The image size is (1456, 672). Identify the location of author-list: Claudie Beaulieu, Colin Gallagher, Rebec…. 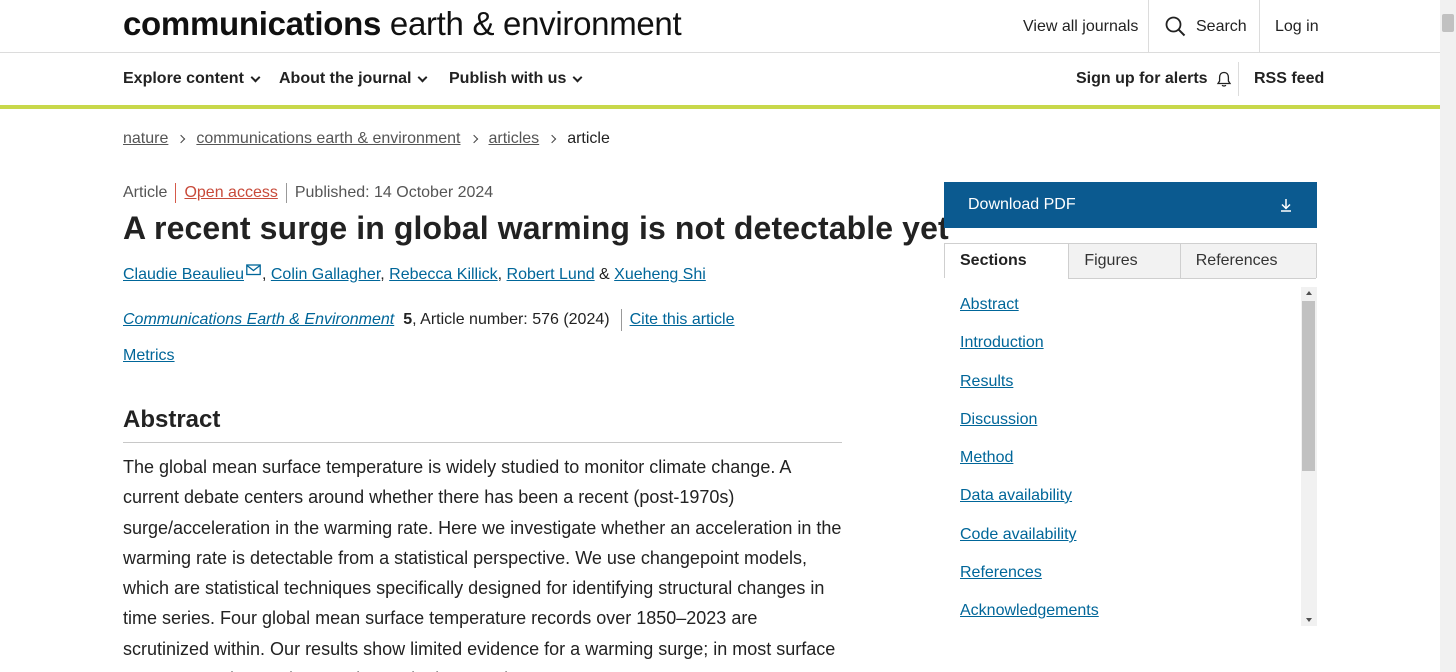
(414, 275).